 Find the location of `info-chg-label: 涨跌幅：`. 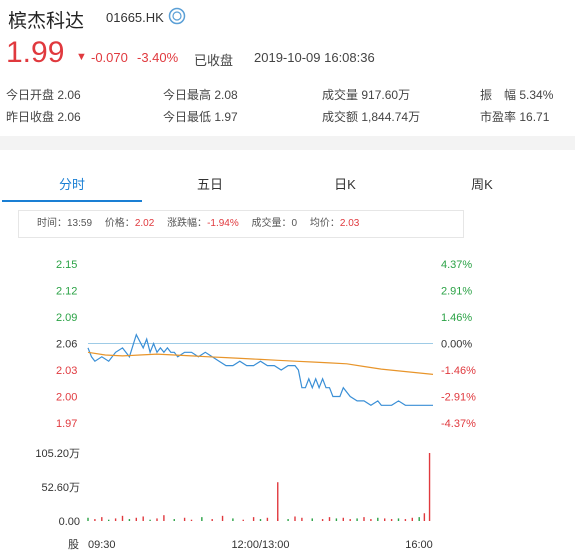

info-chg-label: 涨跌幅： is located at coordinates (187, 223).